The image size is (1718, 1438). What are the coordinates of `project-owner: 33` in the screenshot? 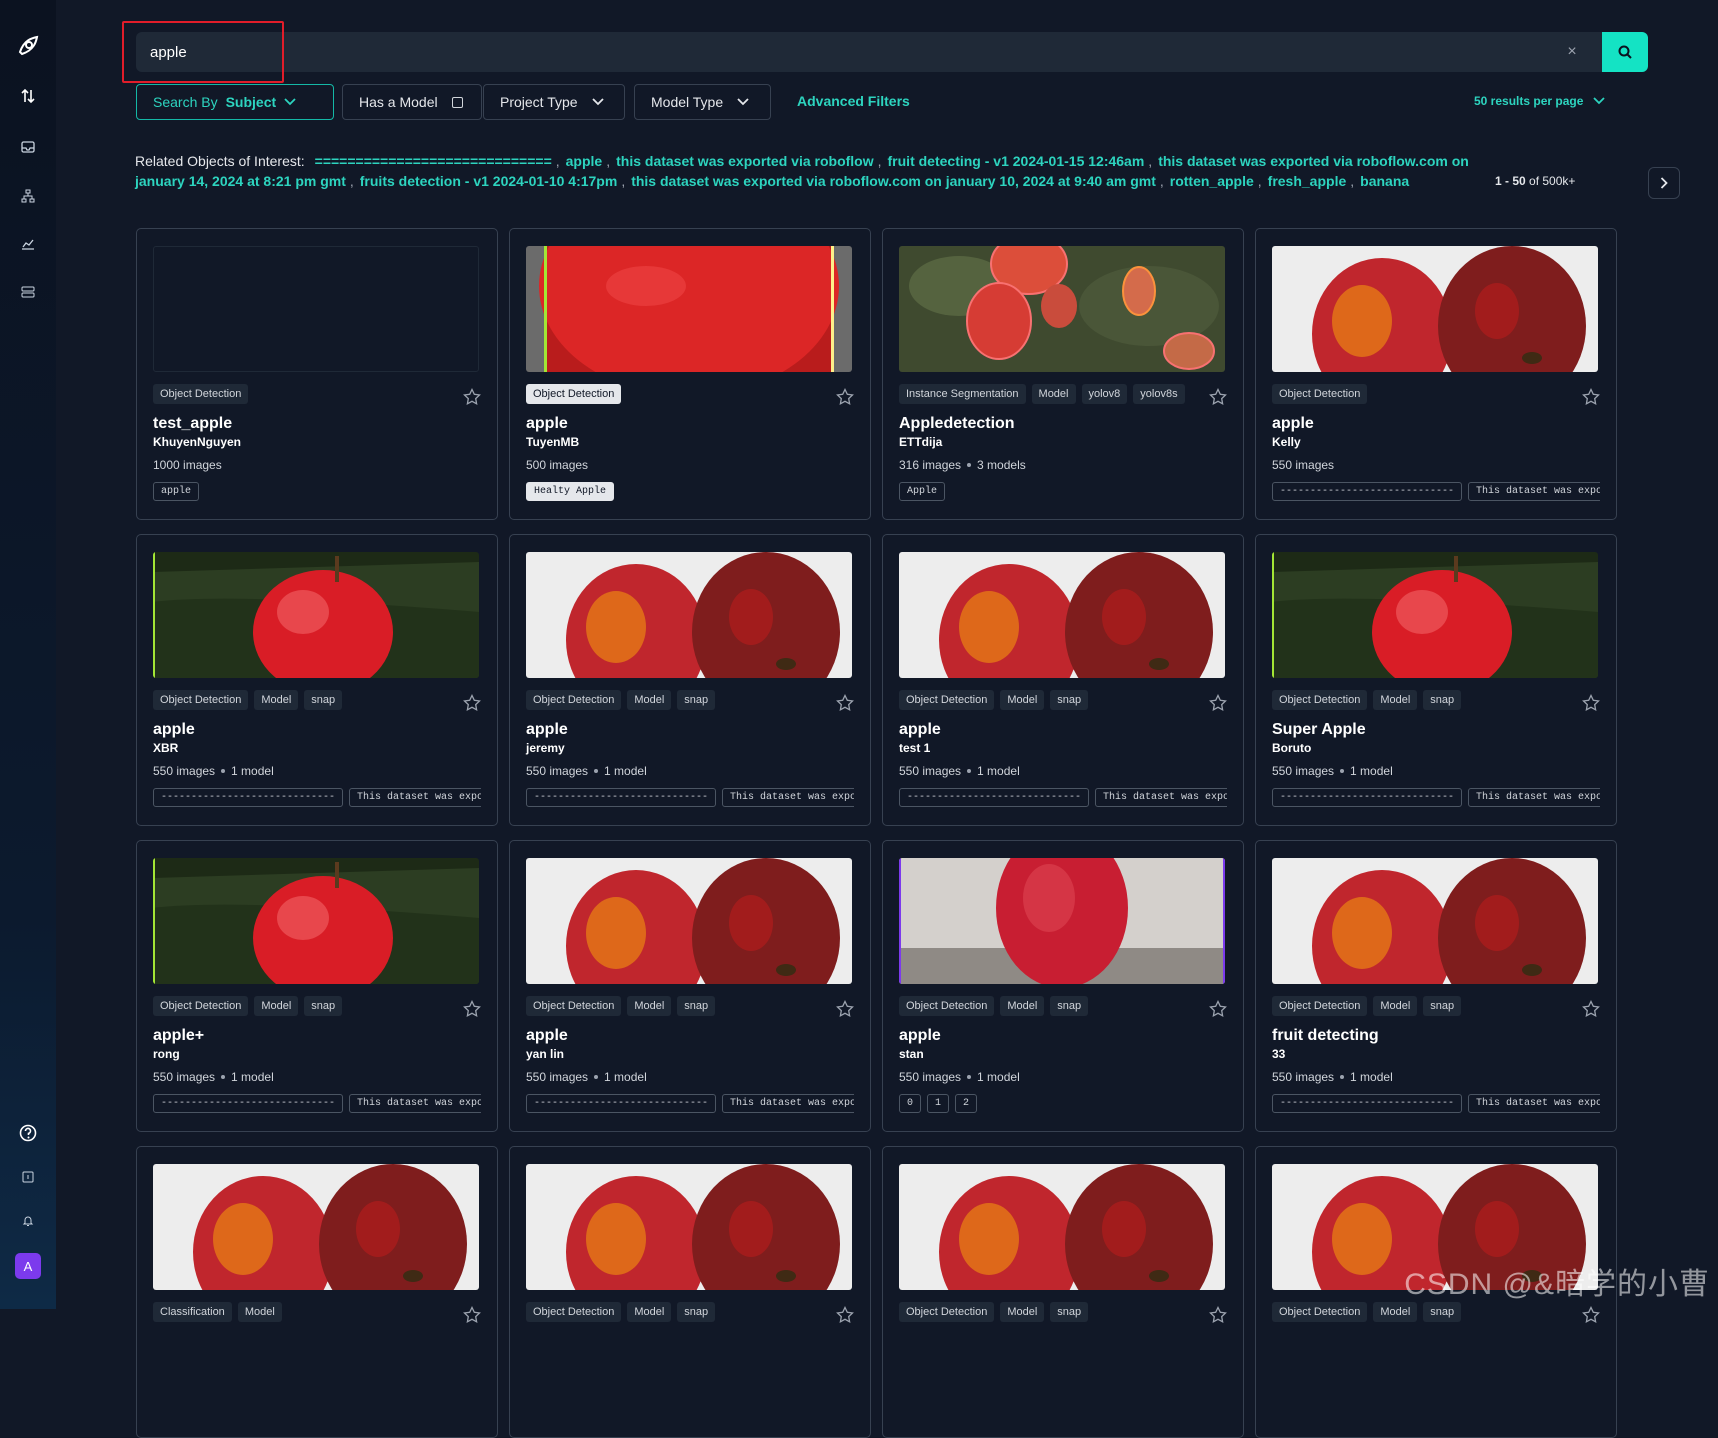 It's located at (1278, 1054).